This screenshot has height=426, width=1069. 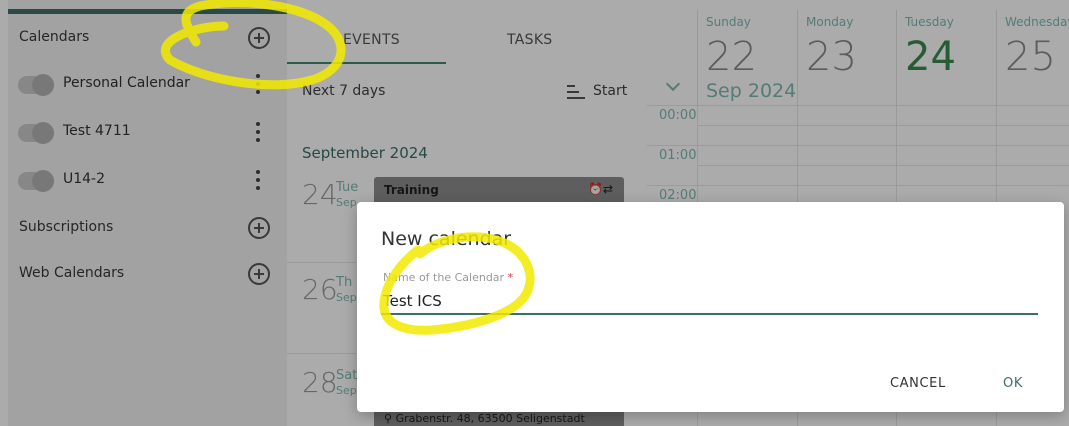 What do you see at coordinates (1013, 383) in the screenshot?
I see `ok-button: OK` at bounding box center [1013, 383].